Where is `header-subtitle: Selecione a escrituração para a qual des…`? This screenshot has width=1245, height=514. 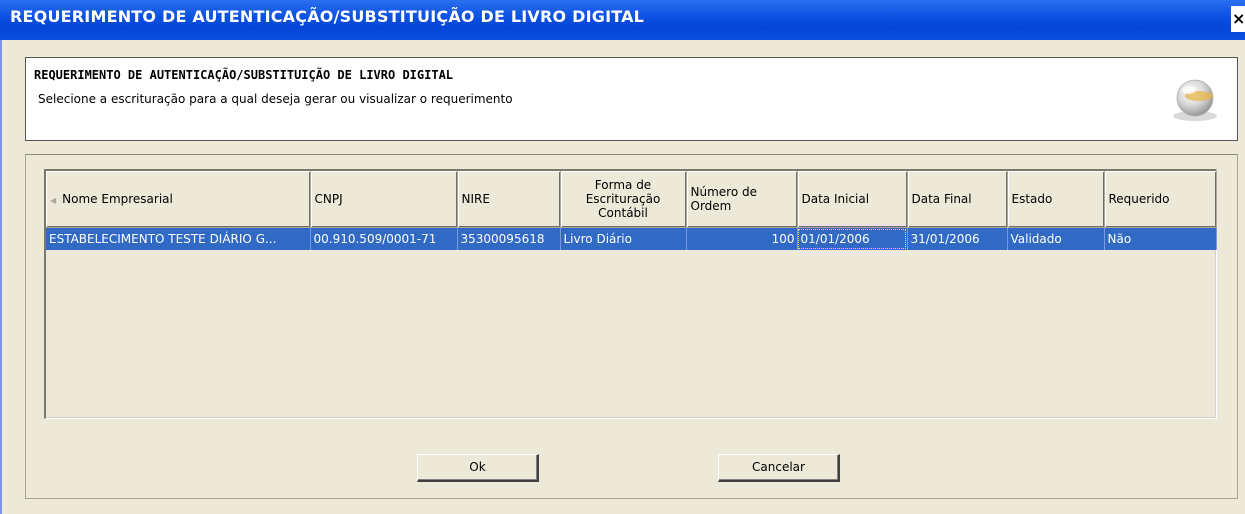
header-subtitle: Selecione a escrituração para a qual des… is located at coordinates (275, 99).